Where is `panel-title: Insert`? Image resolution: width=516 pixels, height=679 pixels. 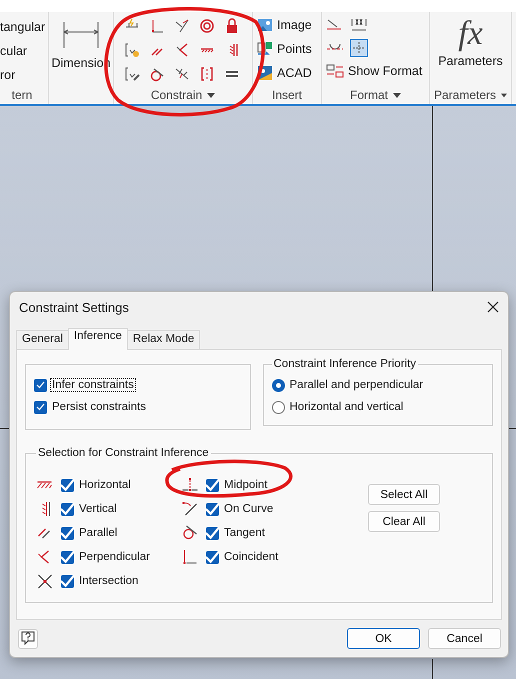 panel-title: Insert is located at coordinates (287, 95).